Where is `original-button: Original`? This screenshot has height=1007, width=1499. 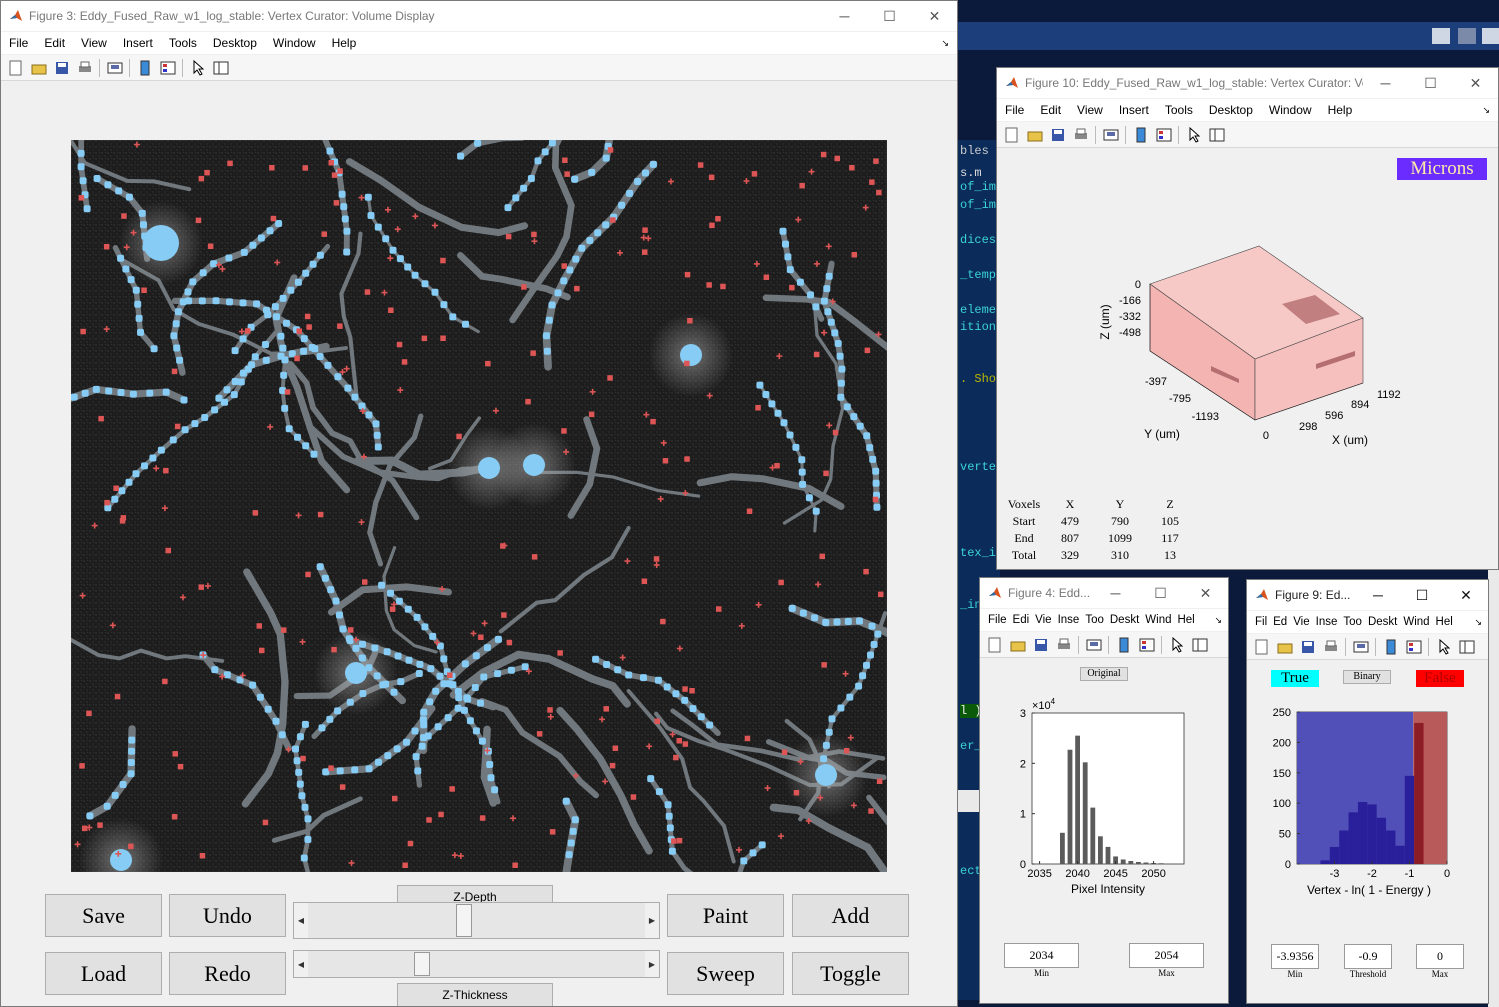
original-button: Original is located at coordinates (1104, 674).